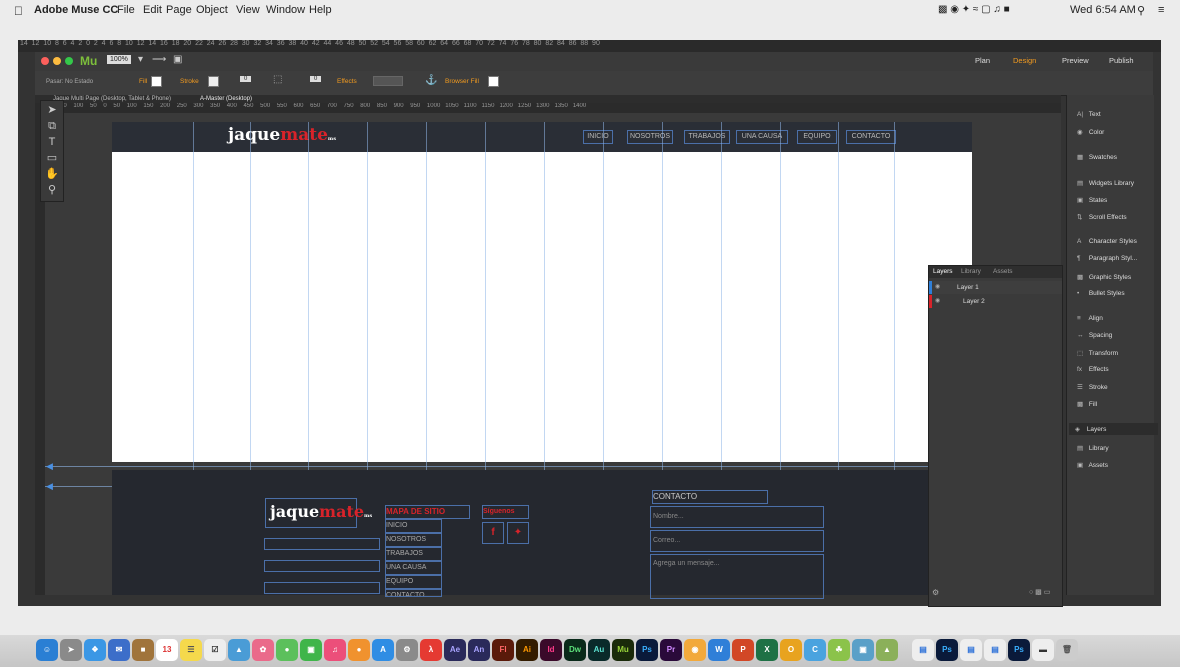 The image size is (1180, 667). Describe the element at coordinates (119, 650) in the screenshot. I see `mail-icon: ✉` at that location.